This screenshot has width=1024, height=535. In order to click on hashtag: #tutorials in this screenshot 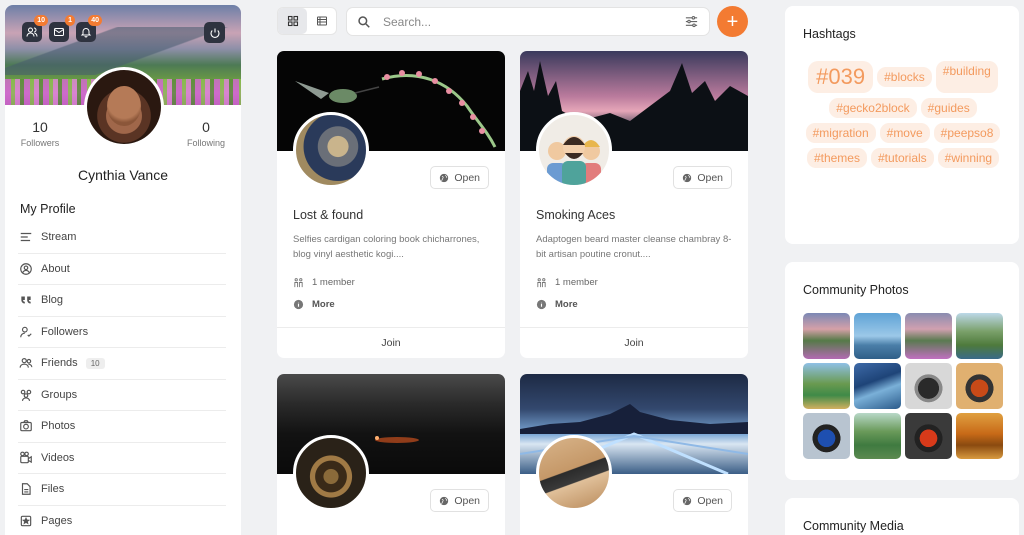, I will do `click(902, 158)`.